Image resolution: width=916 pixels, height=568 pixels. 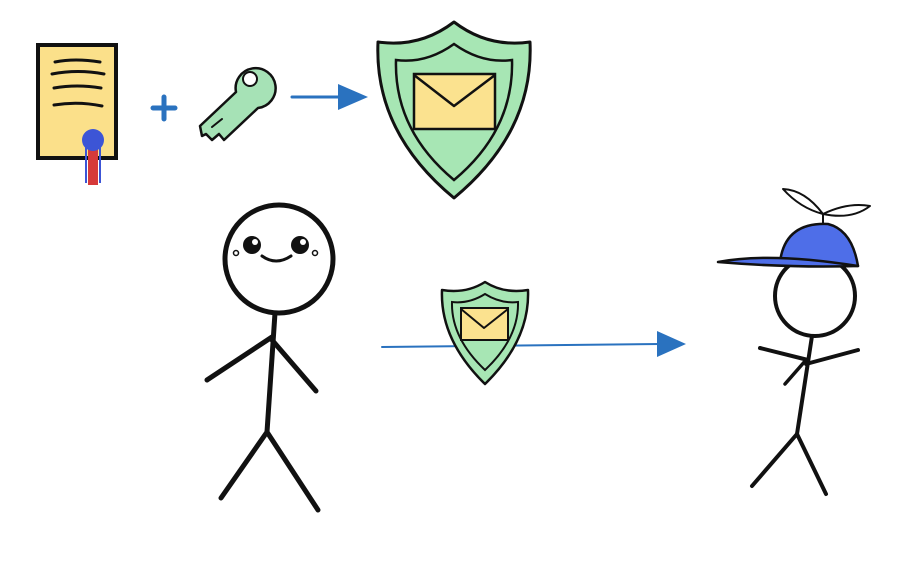 What do you see at coordinates (270, 357) in the screenshot?
I see `stick-figure-smiling` at bounding box center [270, 357].